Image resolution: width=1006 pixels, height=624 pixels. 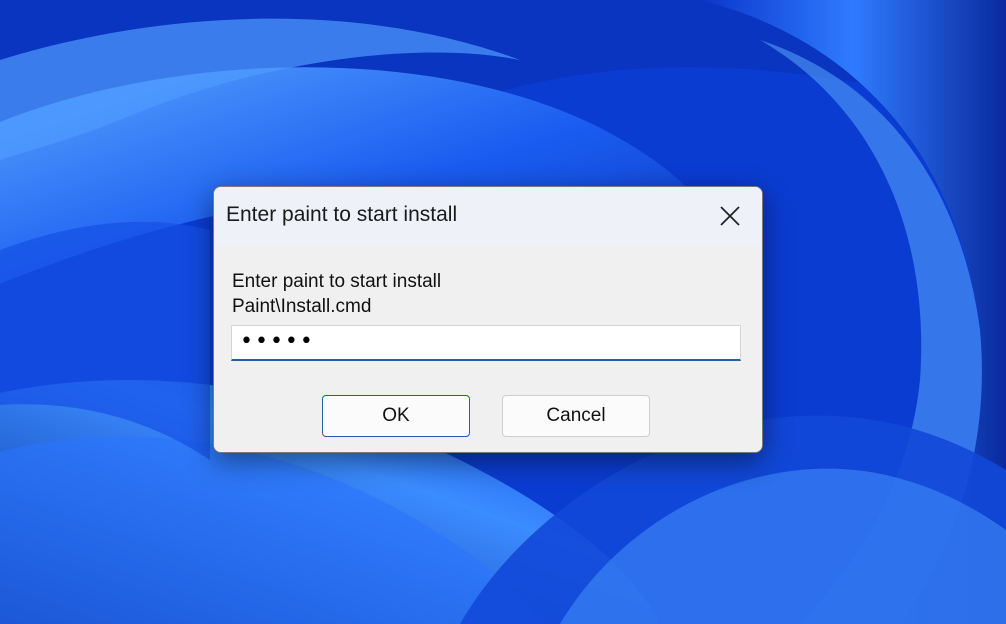 I want to click on ok-button: OK, so click(x=396, y=416).